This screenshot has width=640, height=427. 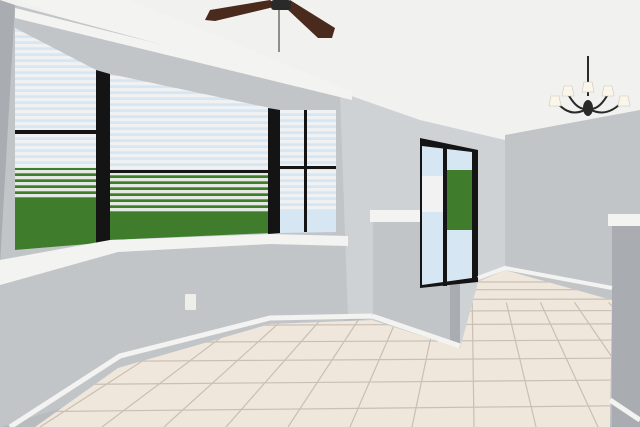 I want to click on middle-window-mullion, so click(x=190, y=171).